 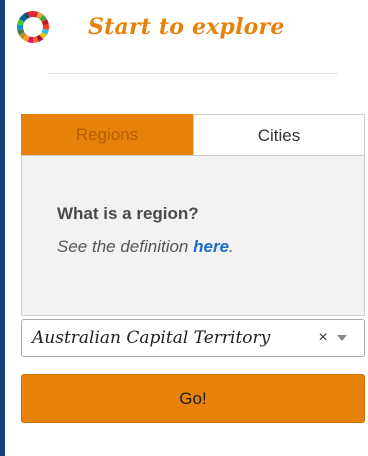 I want to click on region-select: Australian Capital Territory ×, so click(x=193, y=338).